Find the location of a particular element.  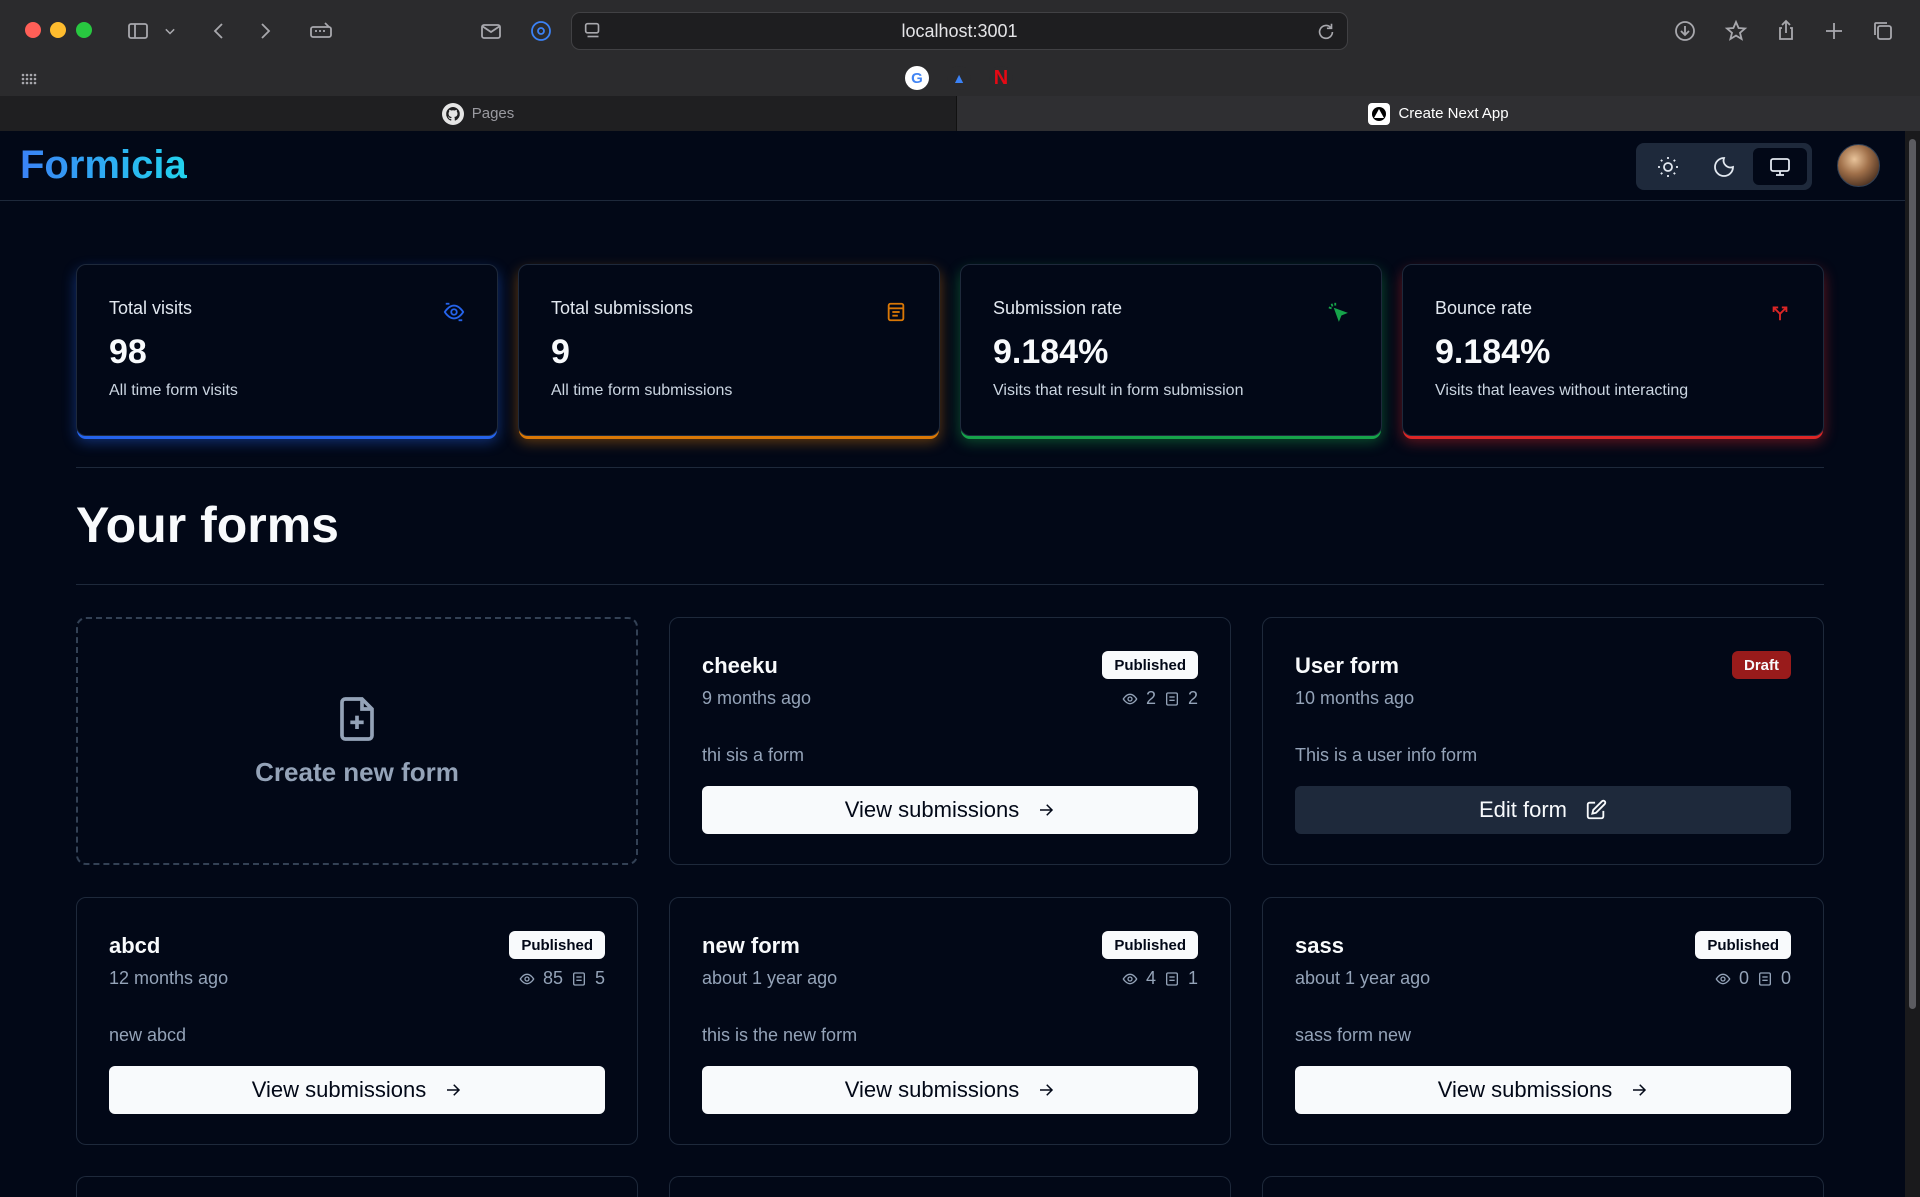

new-tab-icon is located at coordinates (1834, 31).